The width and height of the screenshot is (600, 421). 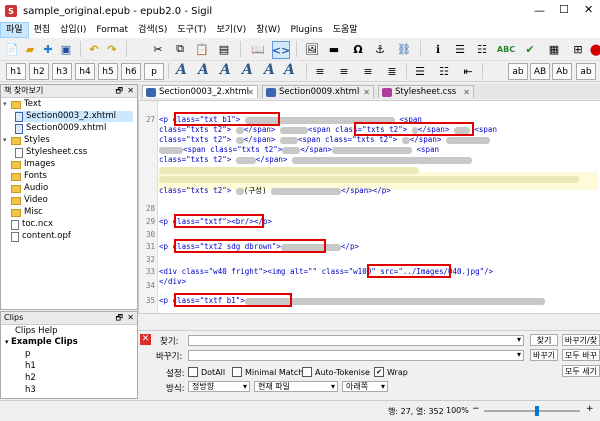 I want to click on subscript-icon: A, so click(x=269, y=70).